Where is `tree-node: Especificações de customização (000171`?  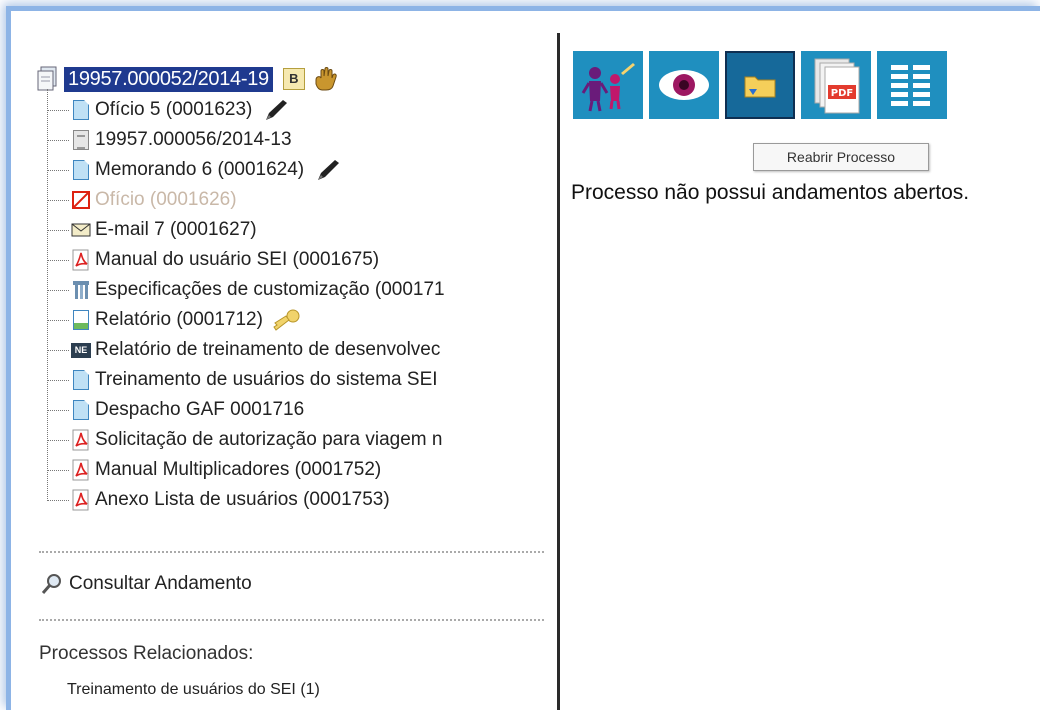 tree-node: Especificações de customização (000171 is located at coordinates (246, 290).